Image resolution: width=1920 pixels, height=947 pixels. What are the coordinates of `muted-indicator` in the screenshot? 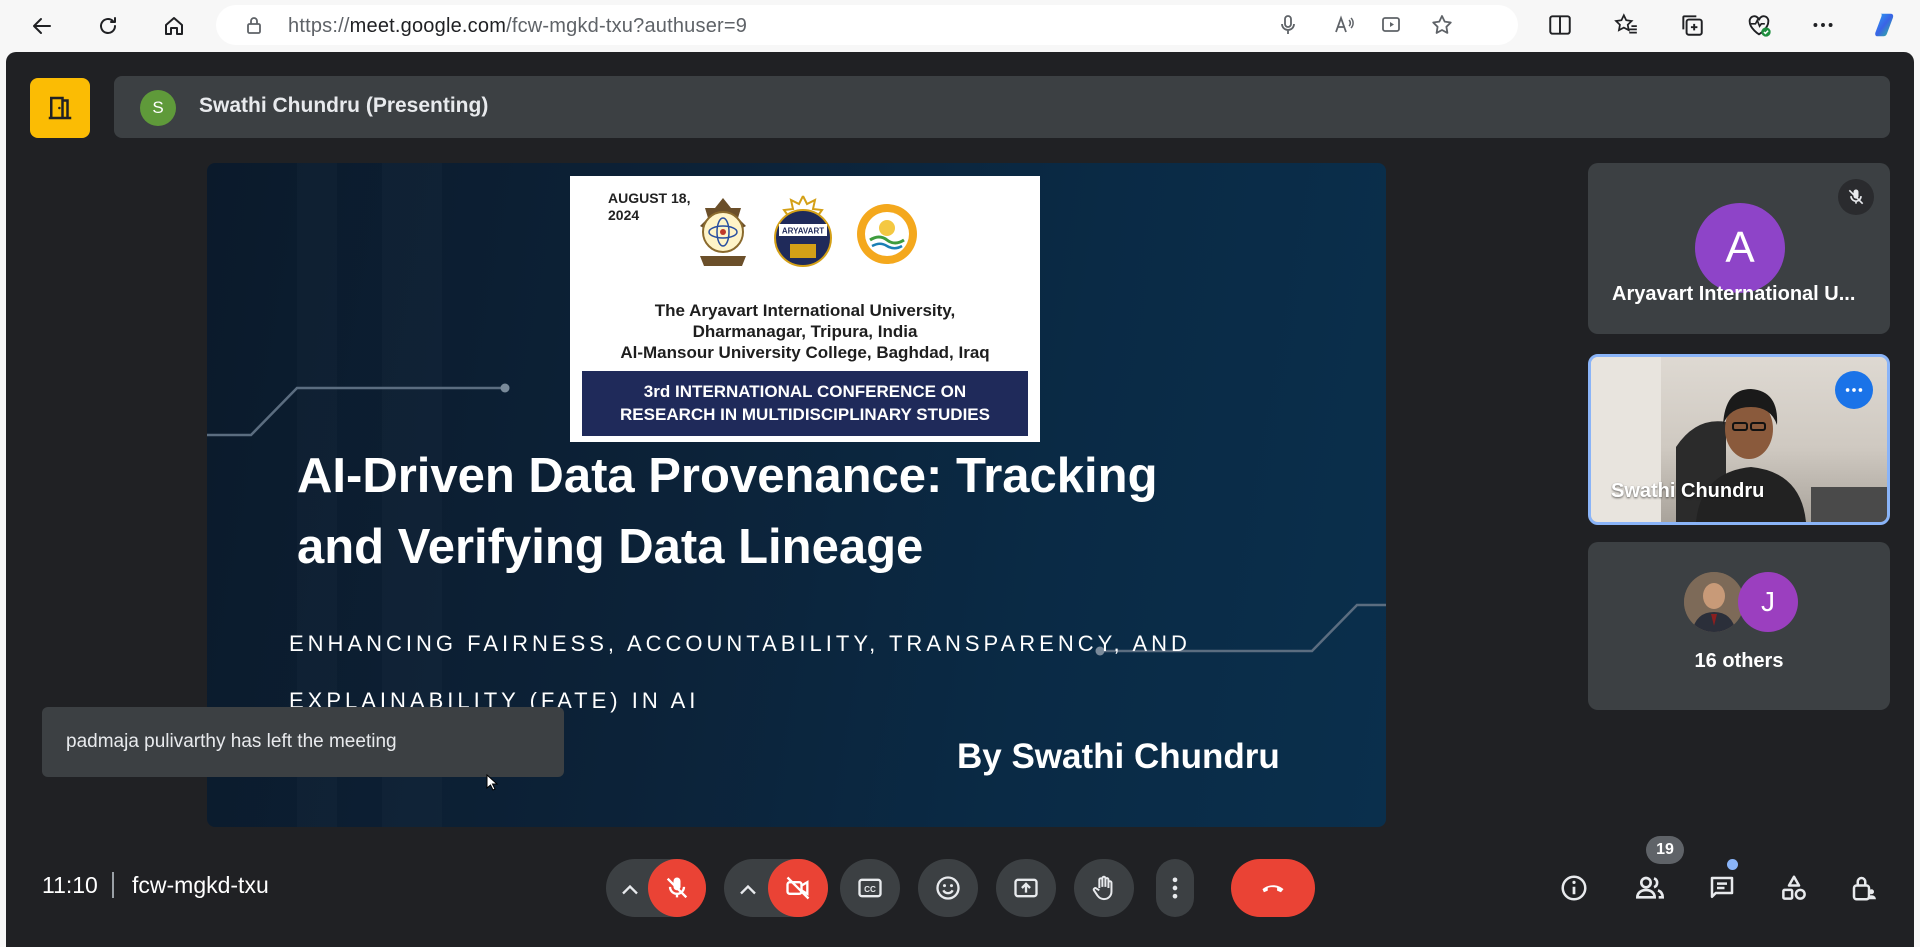 It's located at (1856, 197).